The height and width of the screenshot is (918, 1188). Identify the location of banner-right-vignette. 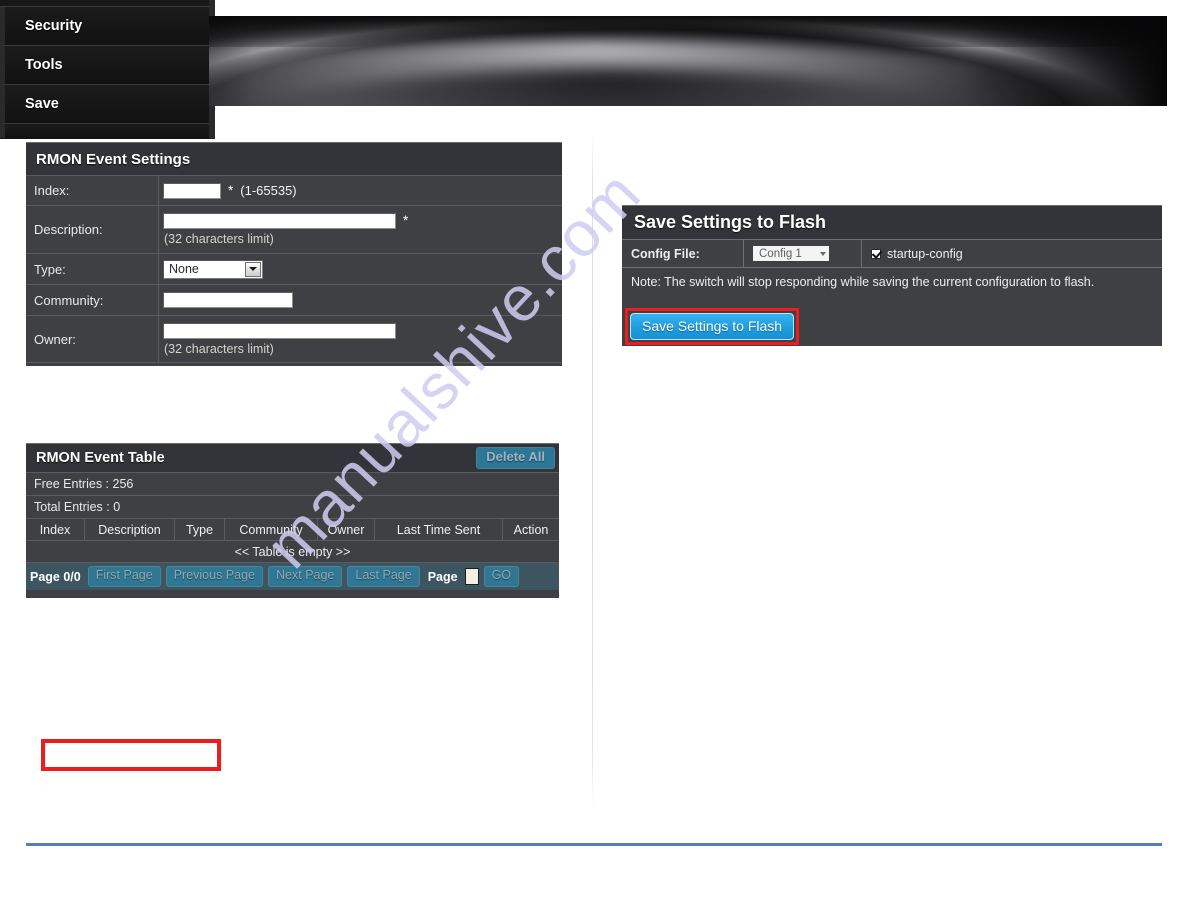
(1064, 61).